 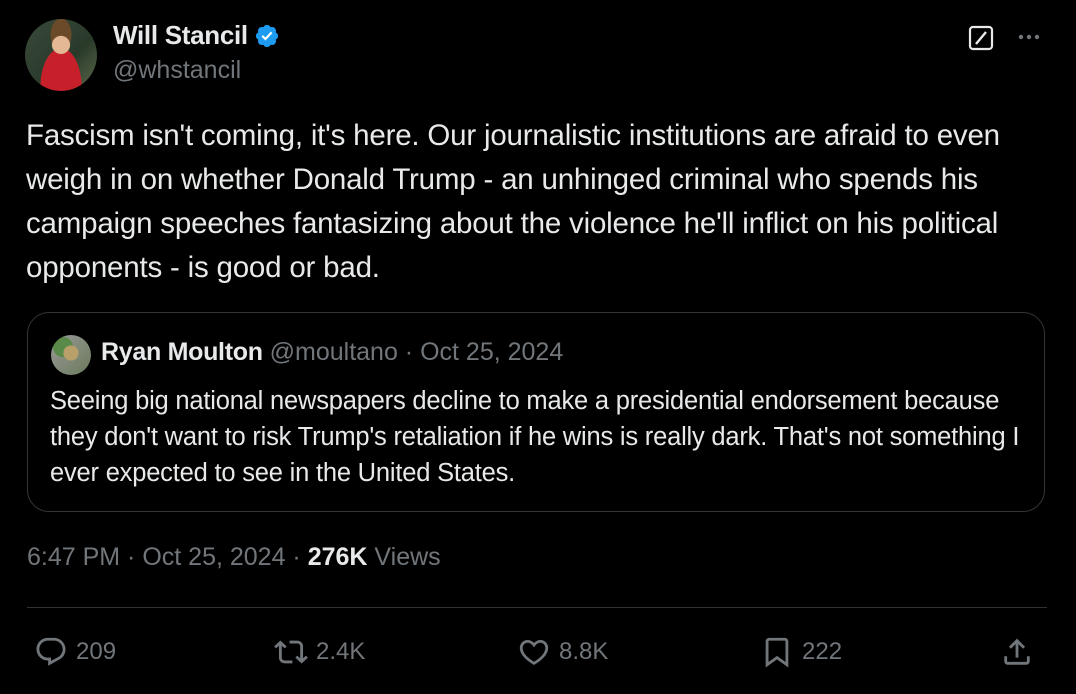 I want to click on reply-button: 209, so click(x=75, y=652).